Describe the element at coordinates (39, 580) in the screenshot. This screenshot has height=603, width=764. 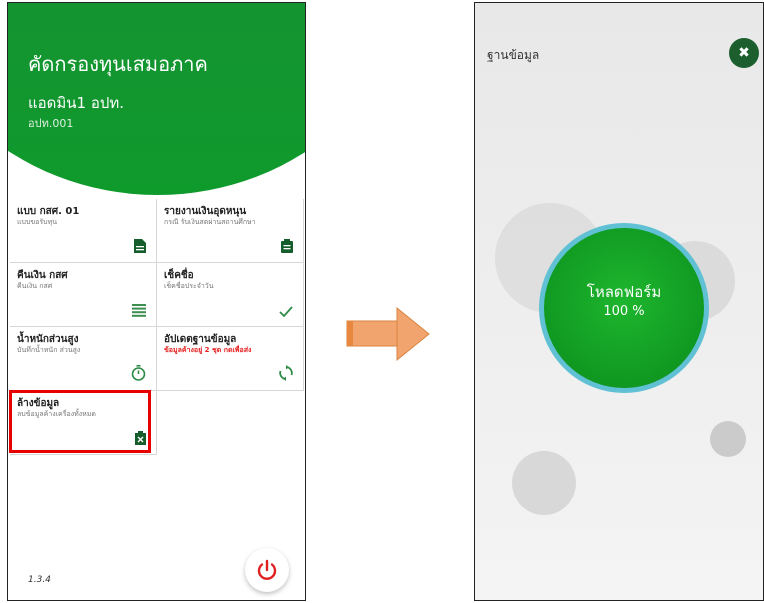
I see `app-version: 1.3.4` at that location.